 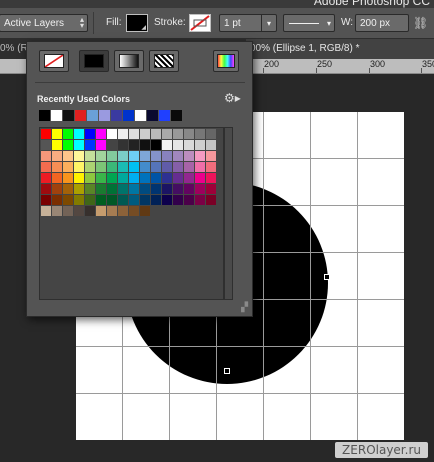 What do you see at coordinates (228, 213) in the screenshot?
I see `swatch-scrollbar` at bounding box center [228, 213].